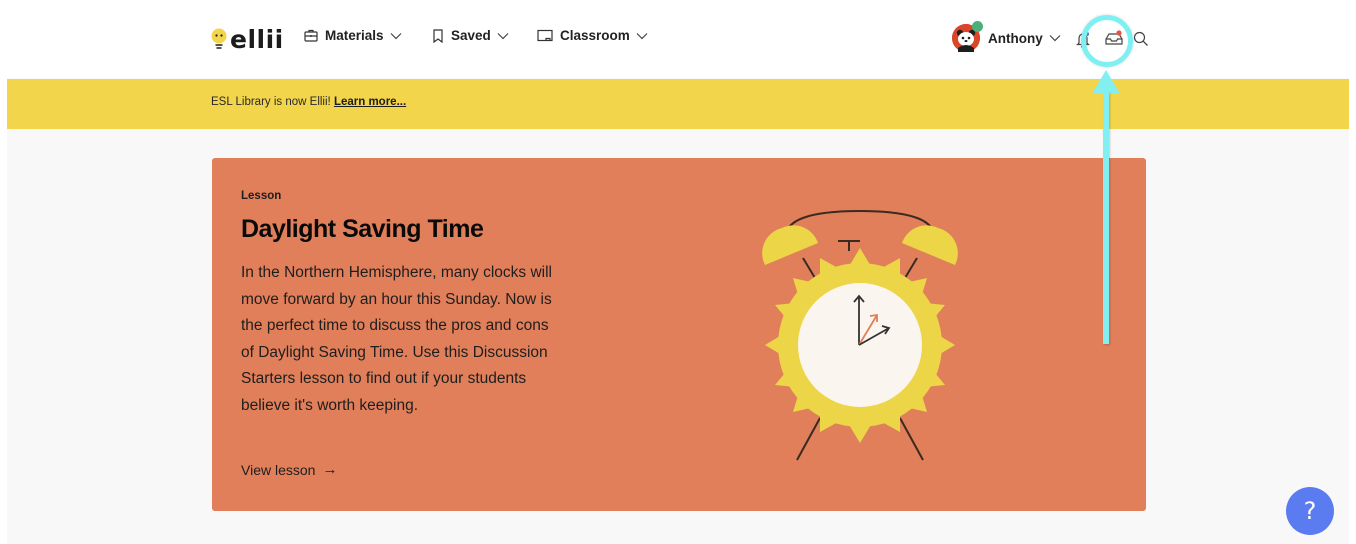 The width and height of the screenshot is (1356, 544). Describe the element at coordinates (330, 469) in the screenshot. I see `arrow-right-icon: →` at that location.